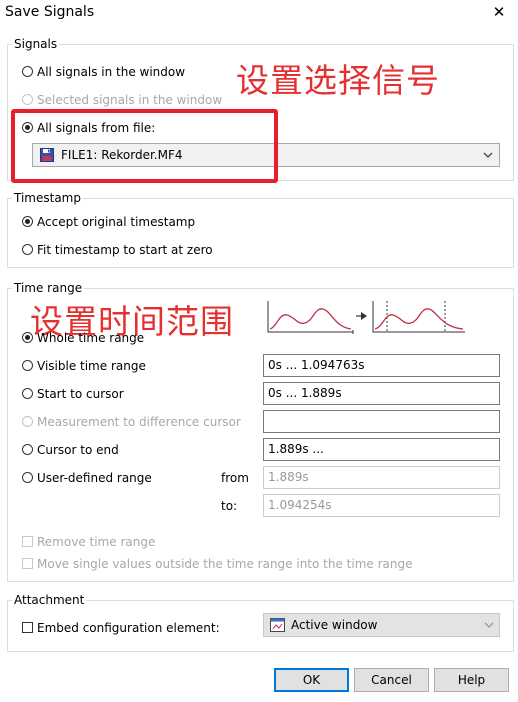 The image size is (518, 702). Describe the element at coordinates (229, 506) in the screenshot. I see `label-to: to:` at that location.